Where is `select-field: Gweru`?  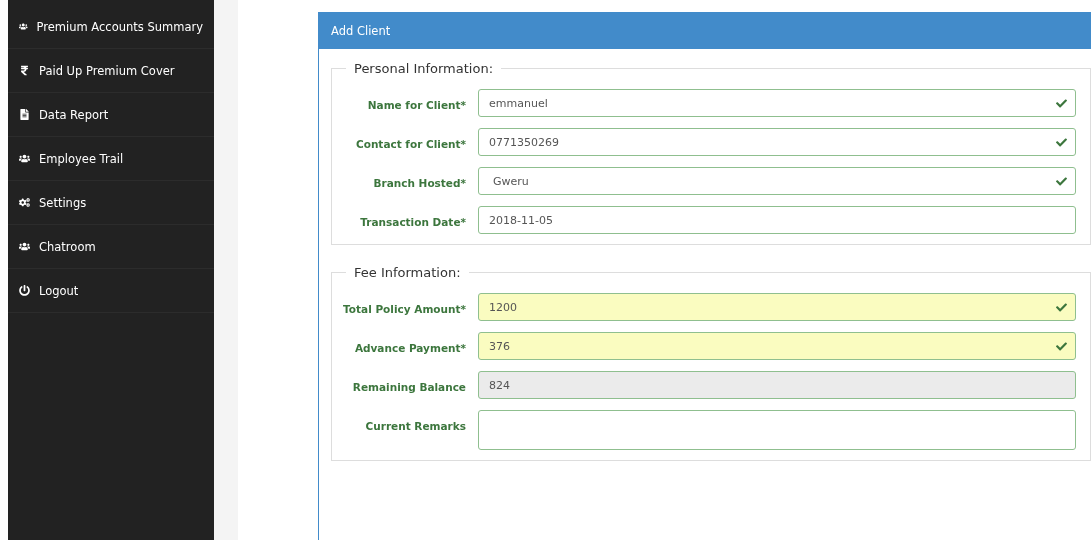
select-field: Gweru is located at coordinates (777, 181).